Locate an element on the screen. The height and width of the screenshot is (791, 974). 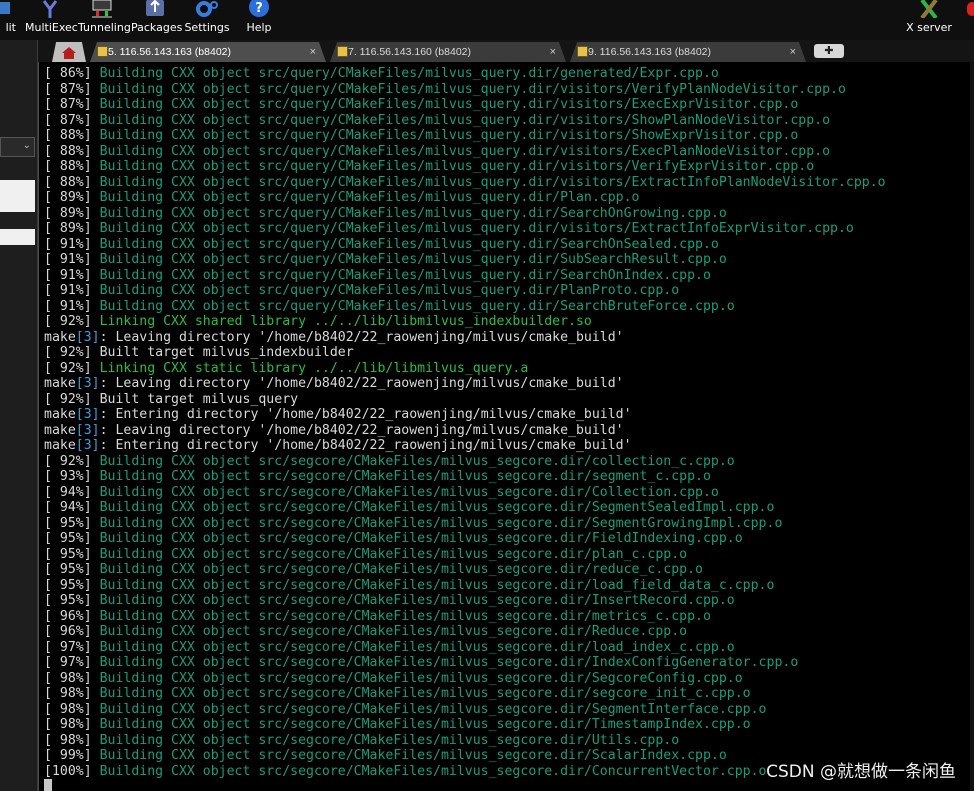
settings-button: Settings is located at coordinates (207, 20).